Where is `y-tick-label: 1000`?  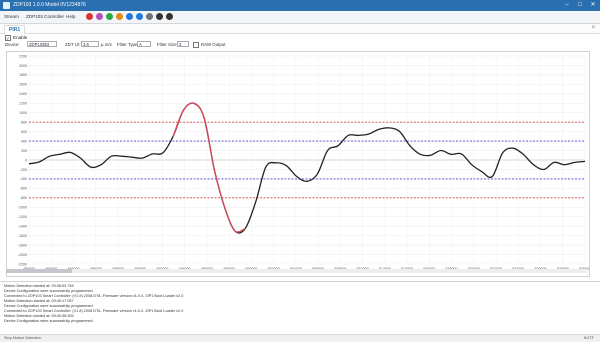 y-tick-label: 1000 is located at coordinates (23, 113).